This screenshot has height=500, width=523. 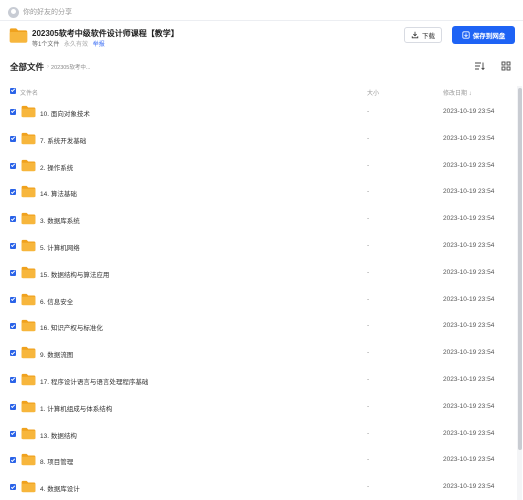 I want to click on file-row: 8. 项目管理 - 2023-10-19 23:54, so click(x=258, y=459).